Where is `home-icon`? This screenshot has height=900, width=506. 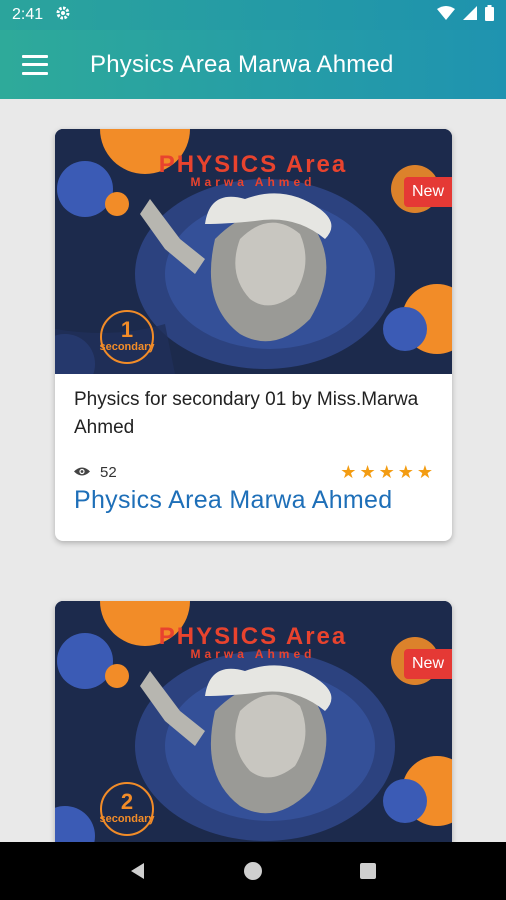 home-icon is located at coordinates (252, 871).